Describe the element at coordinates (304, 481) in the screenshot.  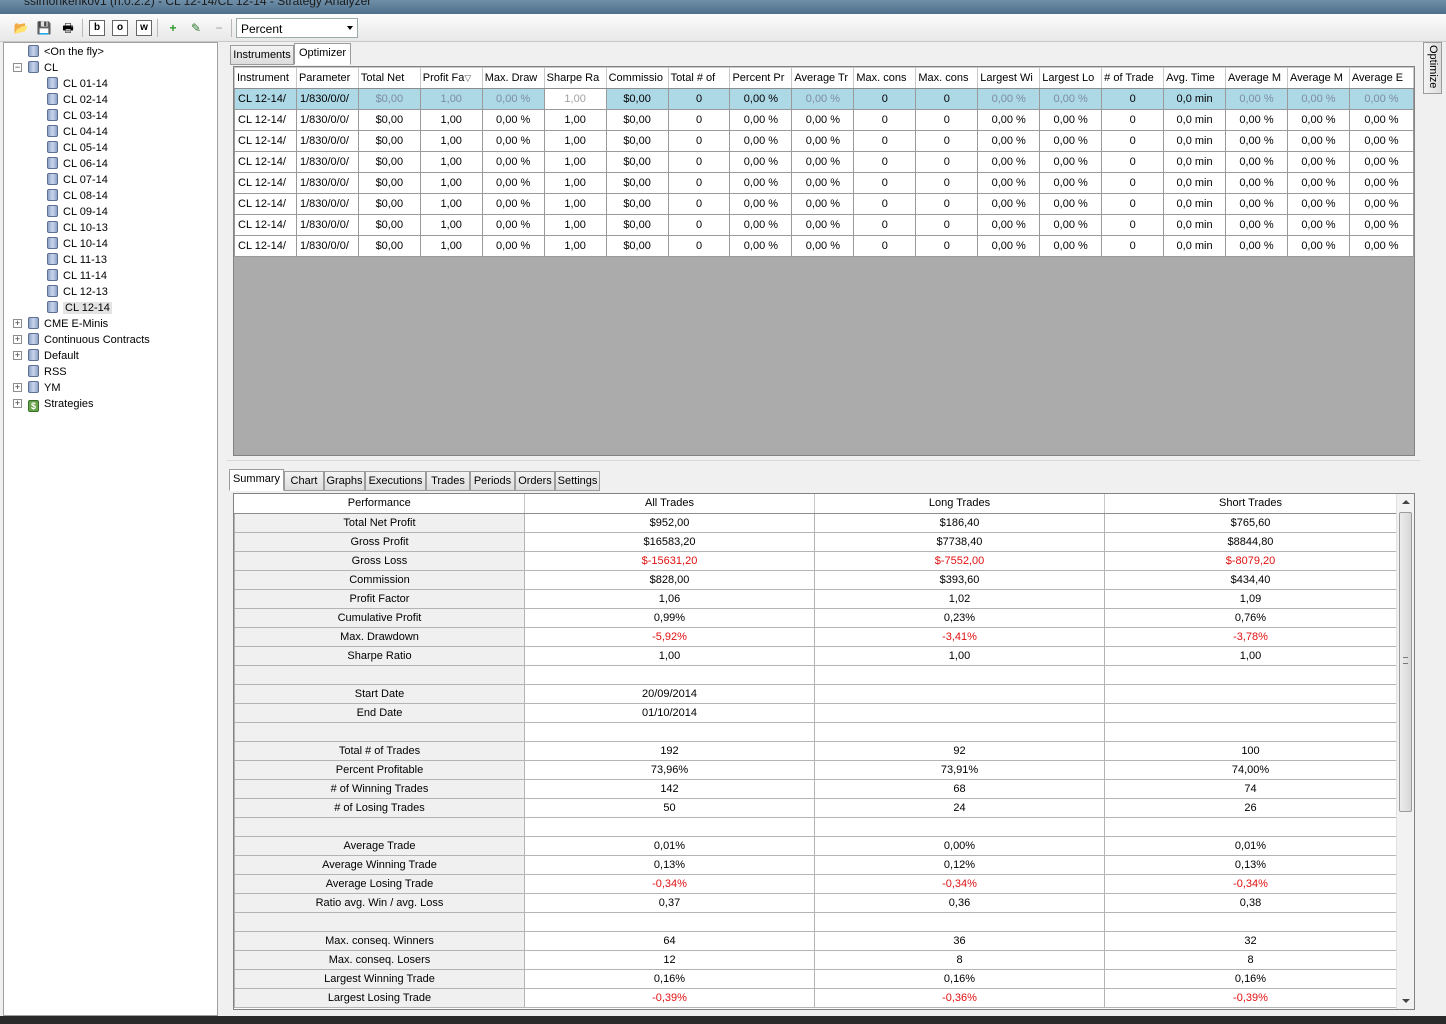
I see `tab-chart: Chart` at that location.